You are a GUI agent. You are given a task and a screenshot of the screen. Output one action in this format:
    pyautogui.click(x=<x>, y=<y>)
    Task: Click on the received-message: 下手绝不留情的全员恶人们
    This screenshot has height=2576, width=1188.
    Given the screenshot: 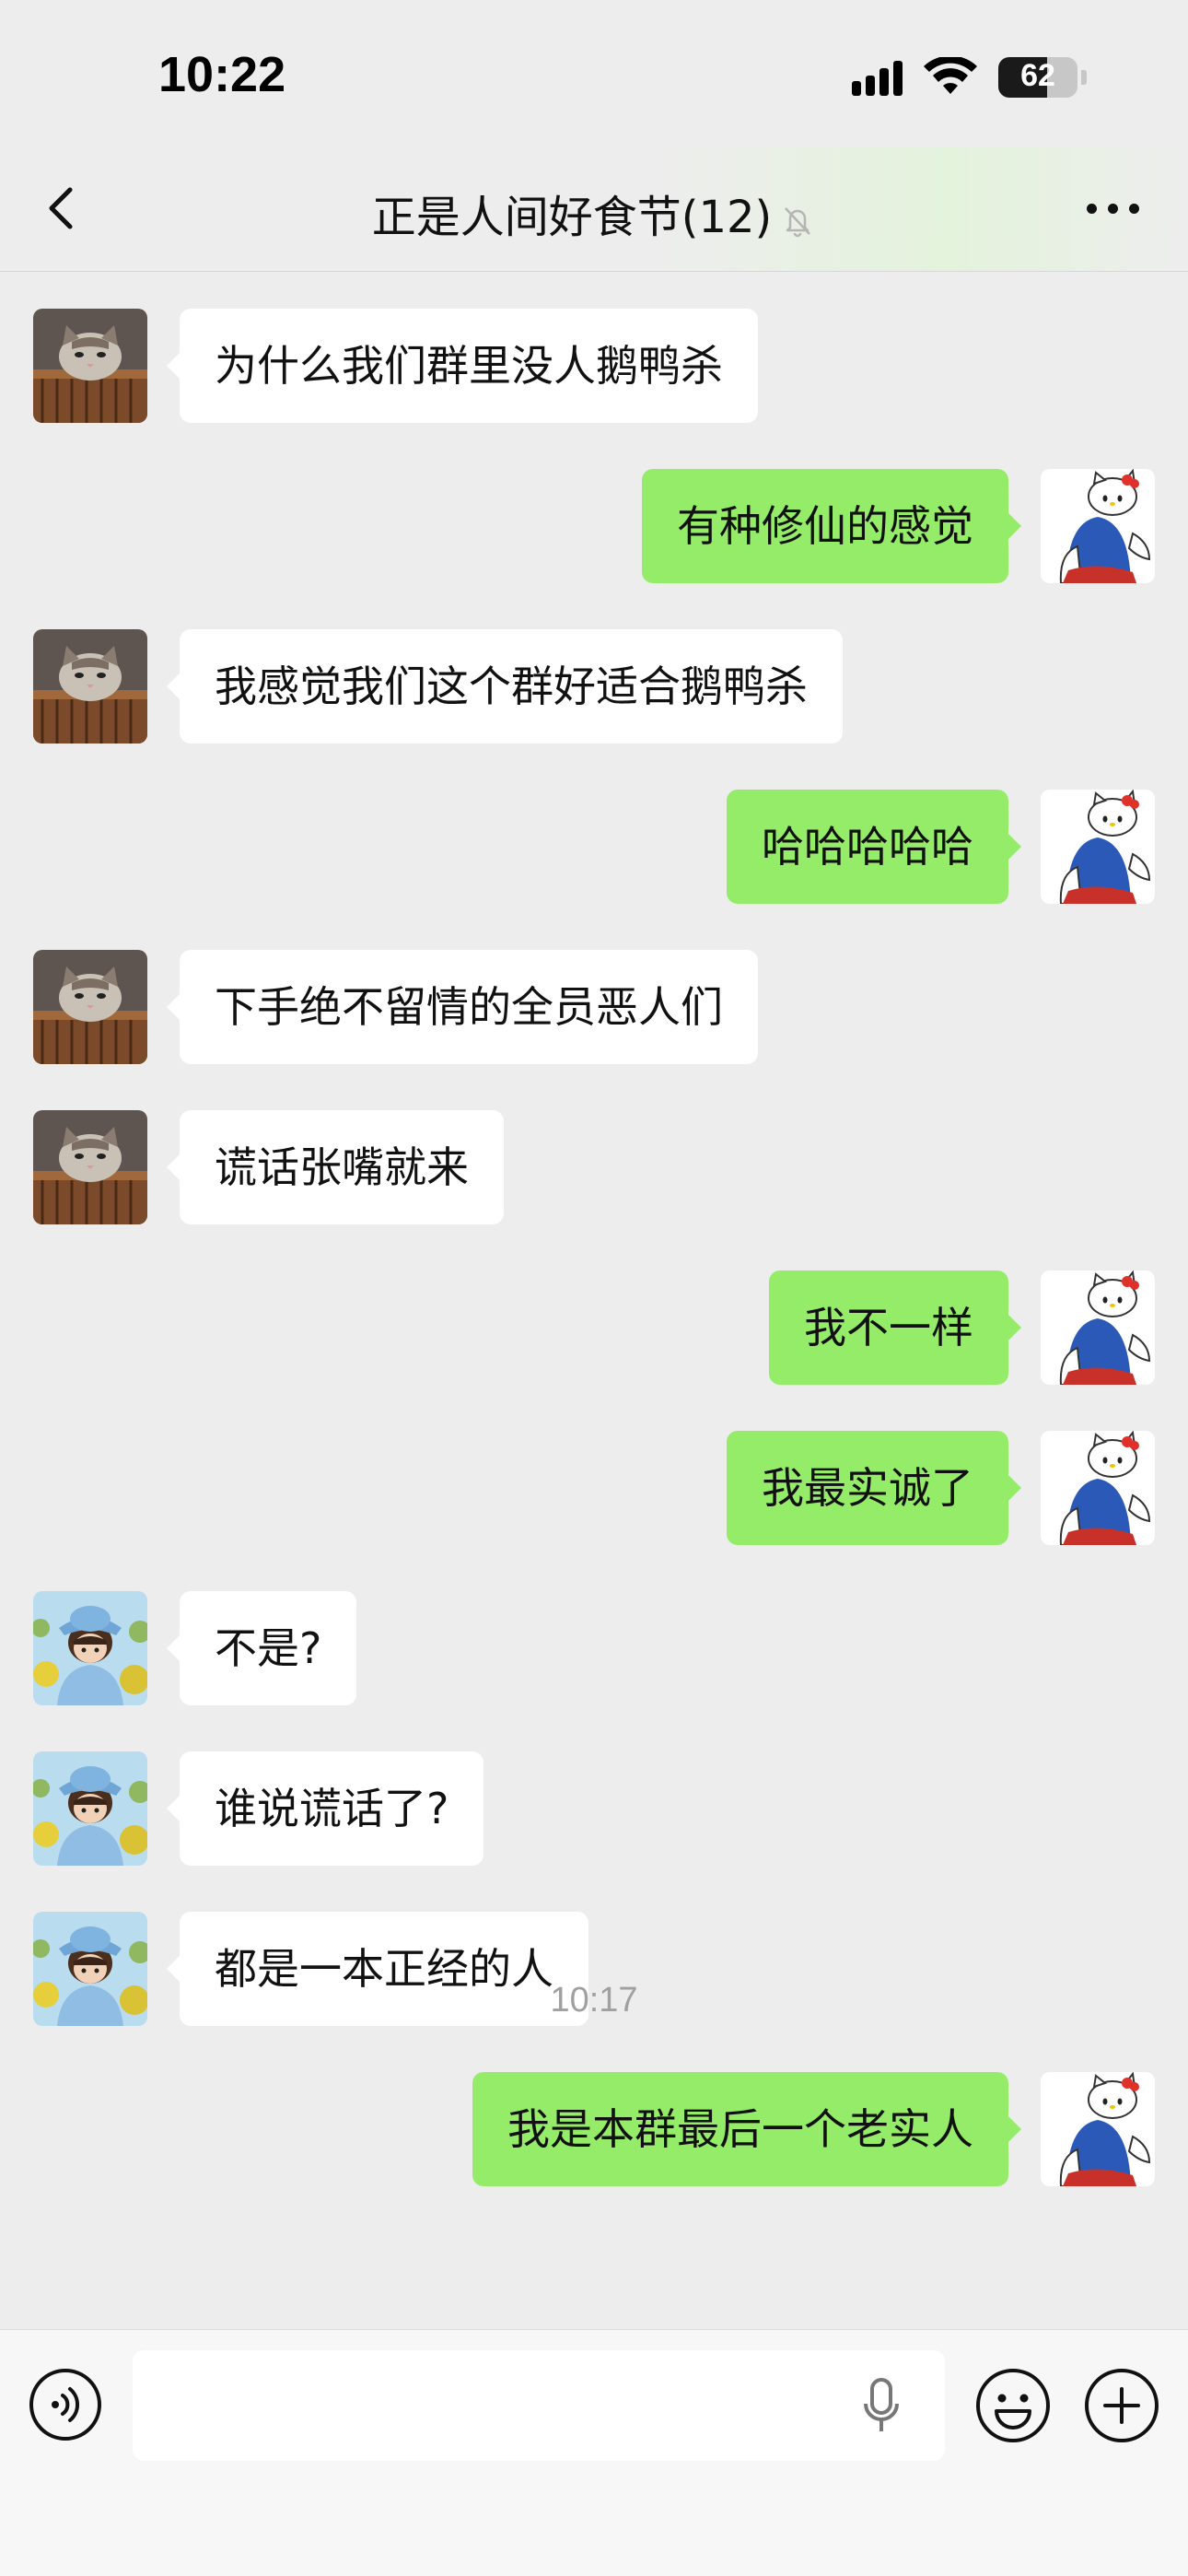 What is the action you would take?
    pyautogui.click(x=594, y=1007)
    